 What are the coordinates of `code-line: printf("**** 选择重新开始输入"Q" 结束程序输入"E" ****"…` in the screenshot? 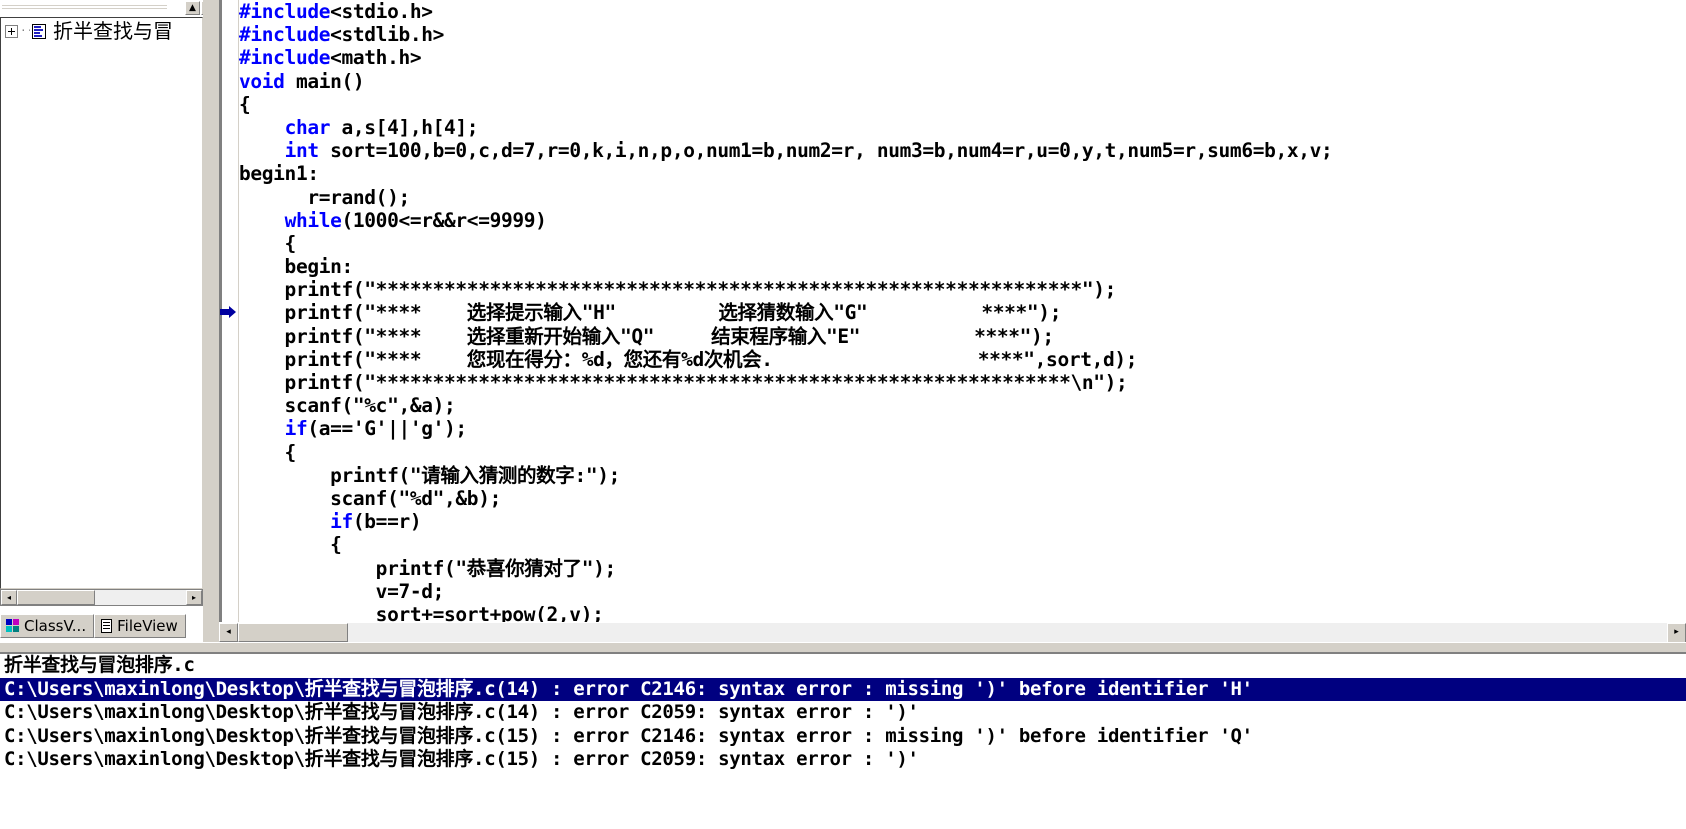 It's located at (962, 336).